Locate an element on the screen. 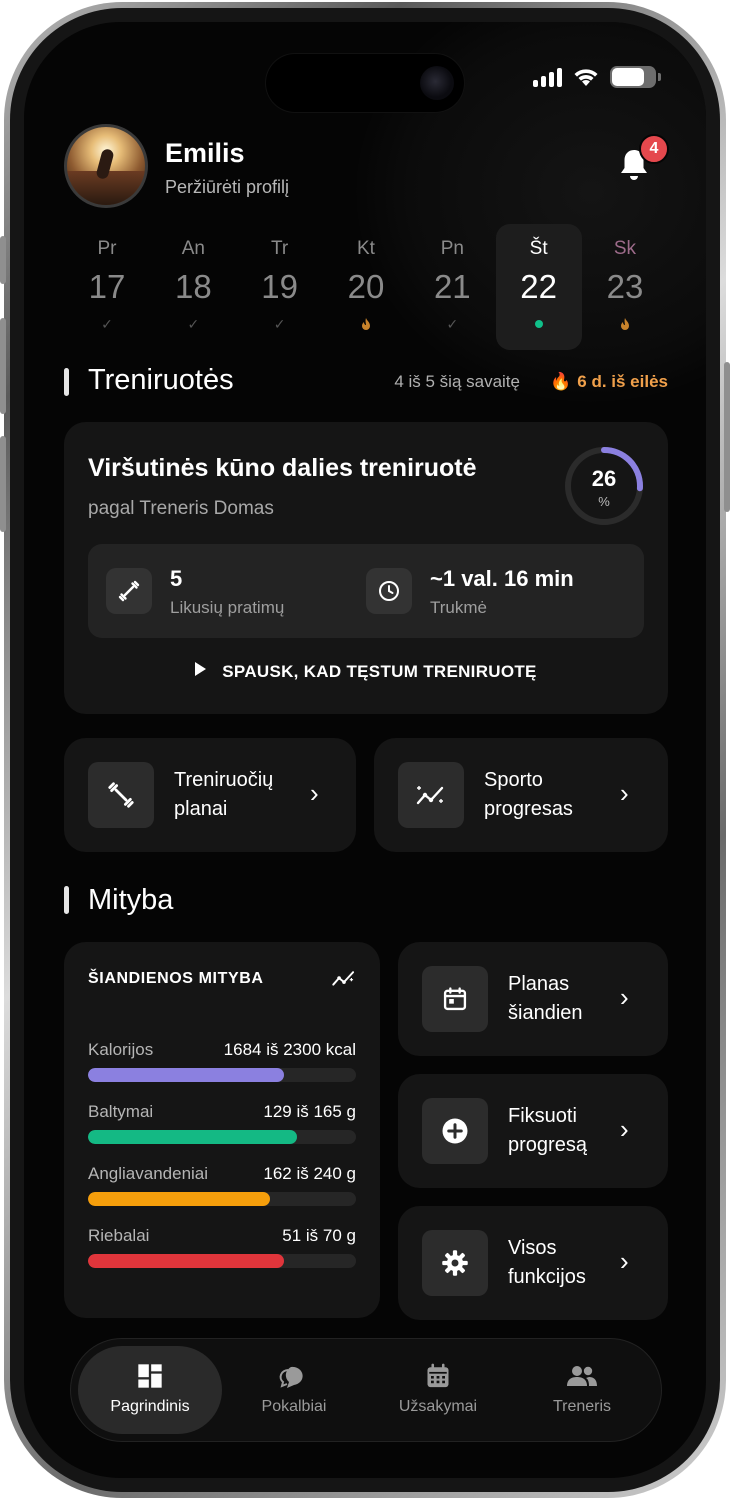  volume-down-button is located at coordinates (3, 484).